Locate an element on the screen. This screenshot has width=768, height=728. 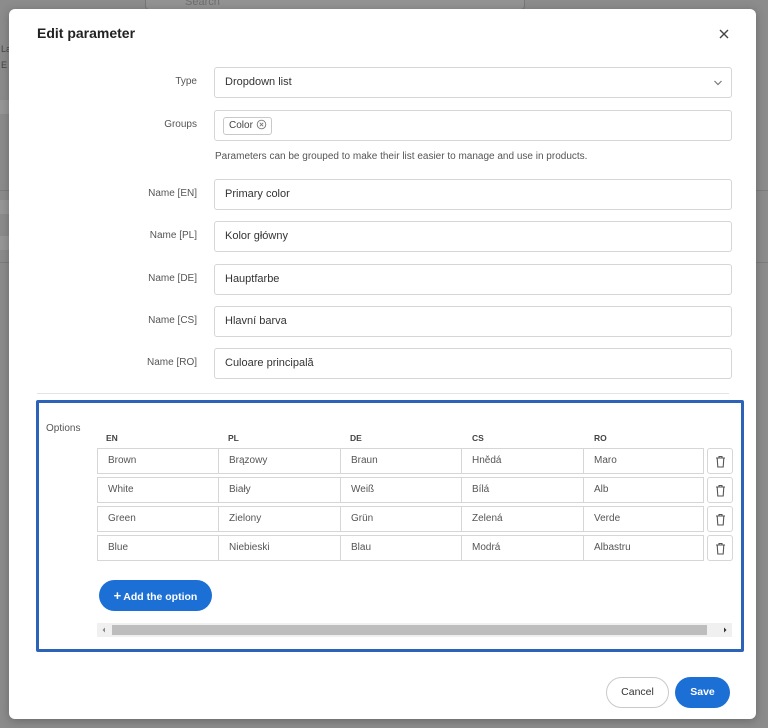
name-pl-input: Kolor główny is located at coordinates (473, 236).